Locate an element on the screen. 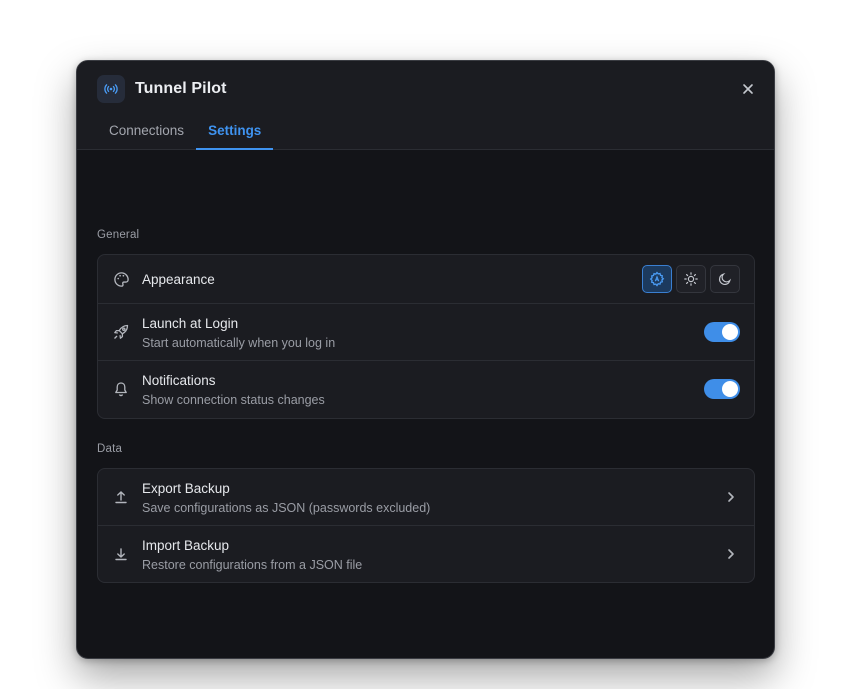 The image size is (866, 689). title-bar: Tunnel Pilot Connections Settings is located at coordinates (425, 105).